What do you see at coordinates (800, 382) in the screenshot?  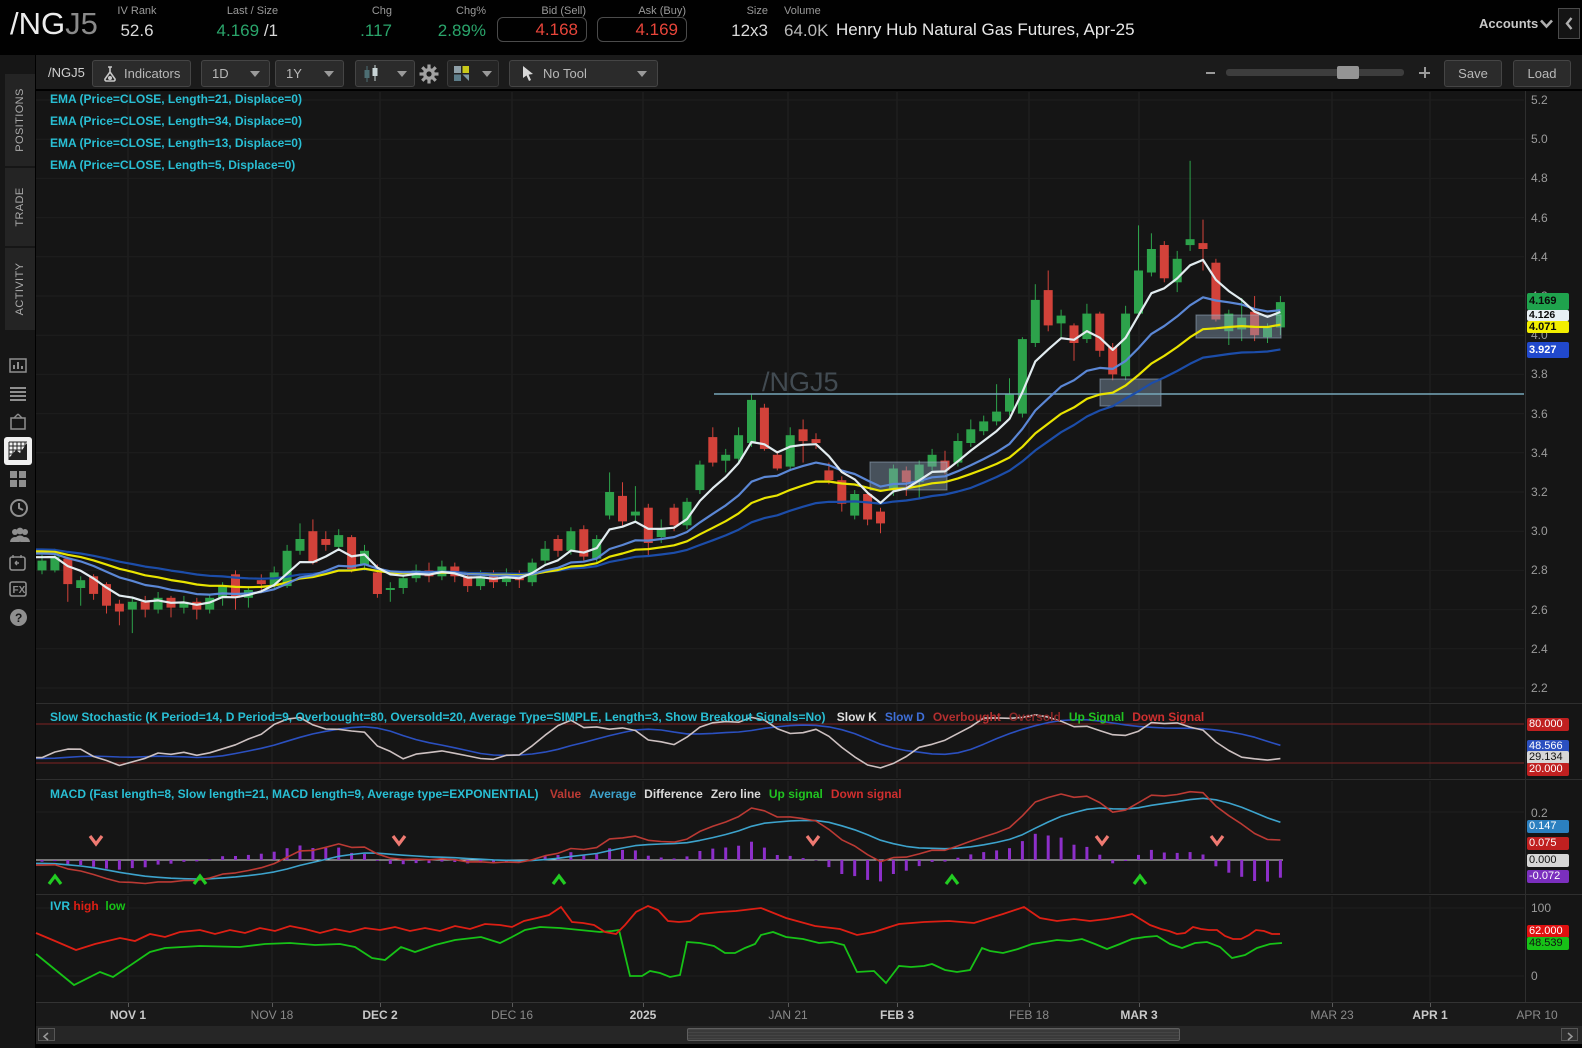 I see `svg-text: /NGJ5` at bounding box center [800, 382].